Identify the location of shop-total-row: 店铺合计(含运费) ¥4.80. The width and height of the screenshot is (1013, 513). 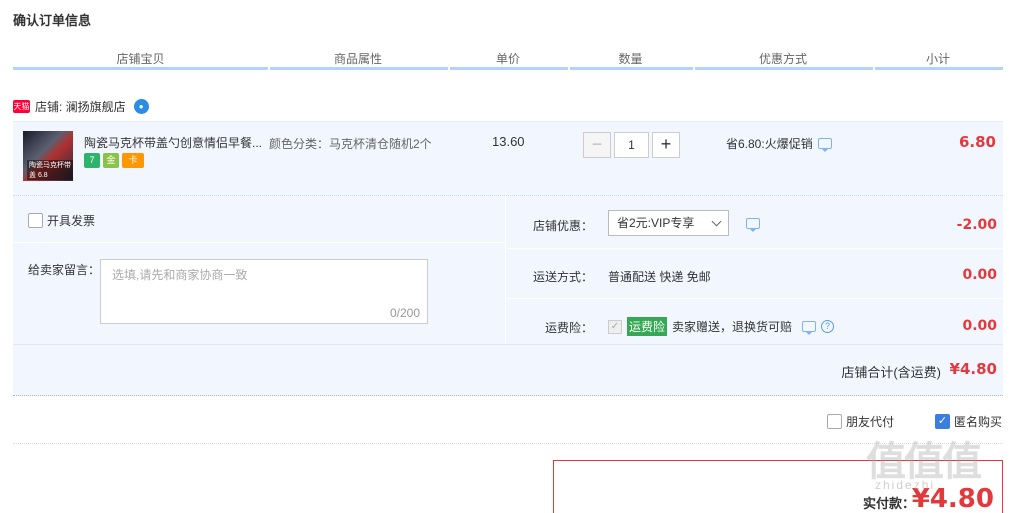
(508, 370).